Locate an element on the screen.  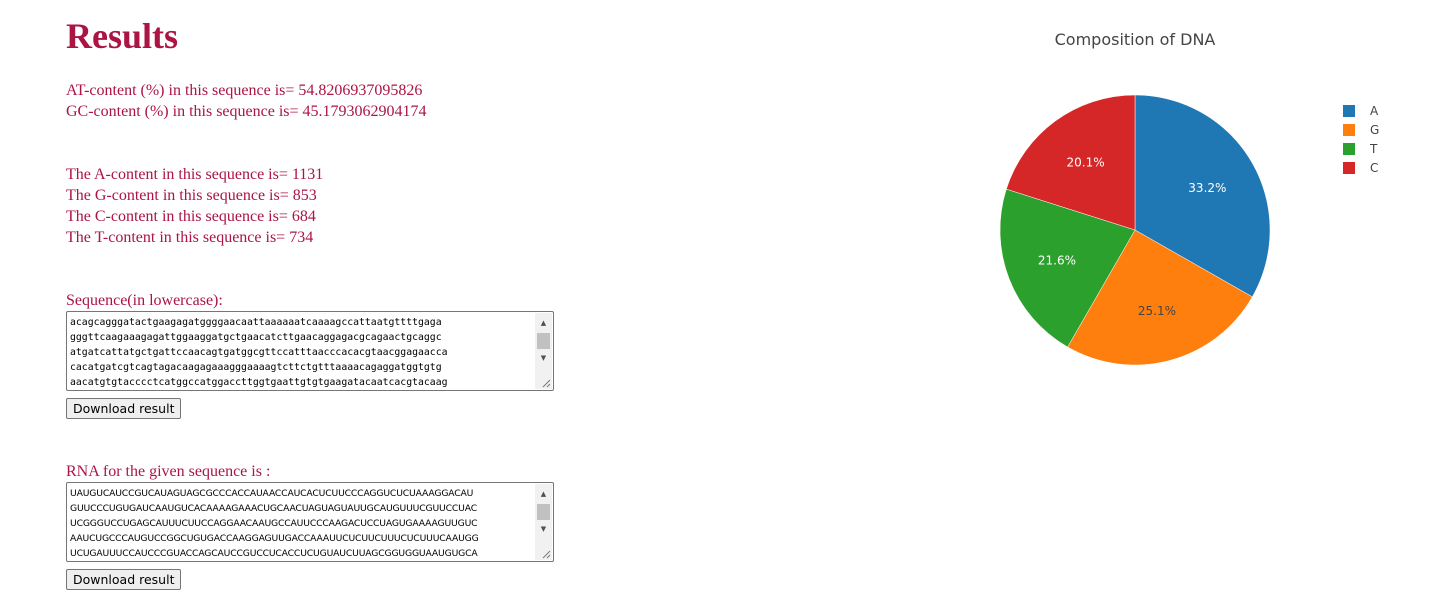
download-rna-button: Download result is located at coordinates (124, 579).